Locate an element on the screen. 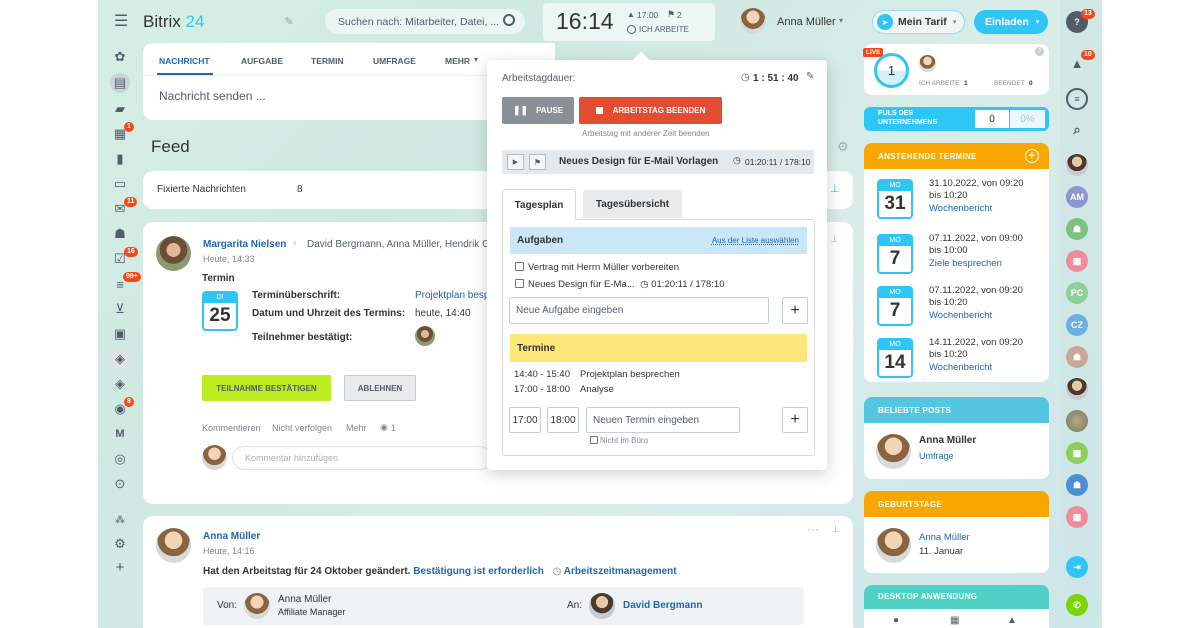 This screenshot has height=628, width=1200. phone-icon: ✆ is located at coordinates (1077, 605).